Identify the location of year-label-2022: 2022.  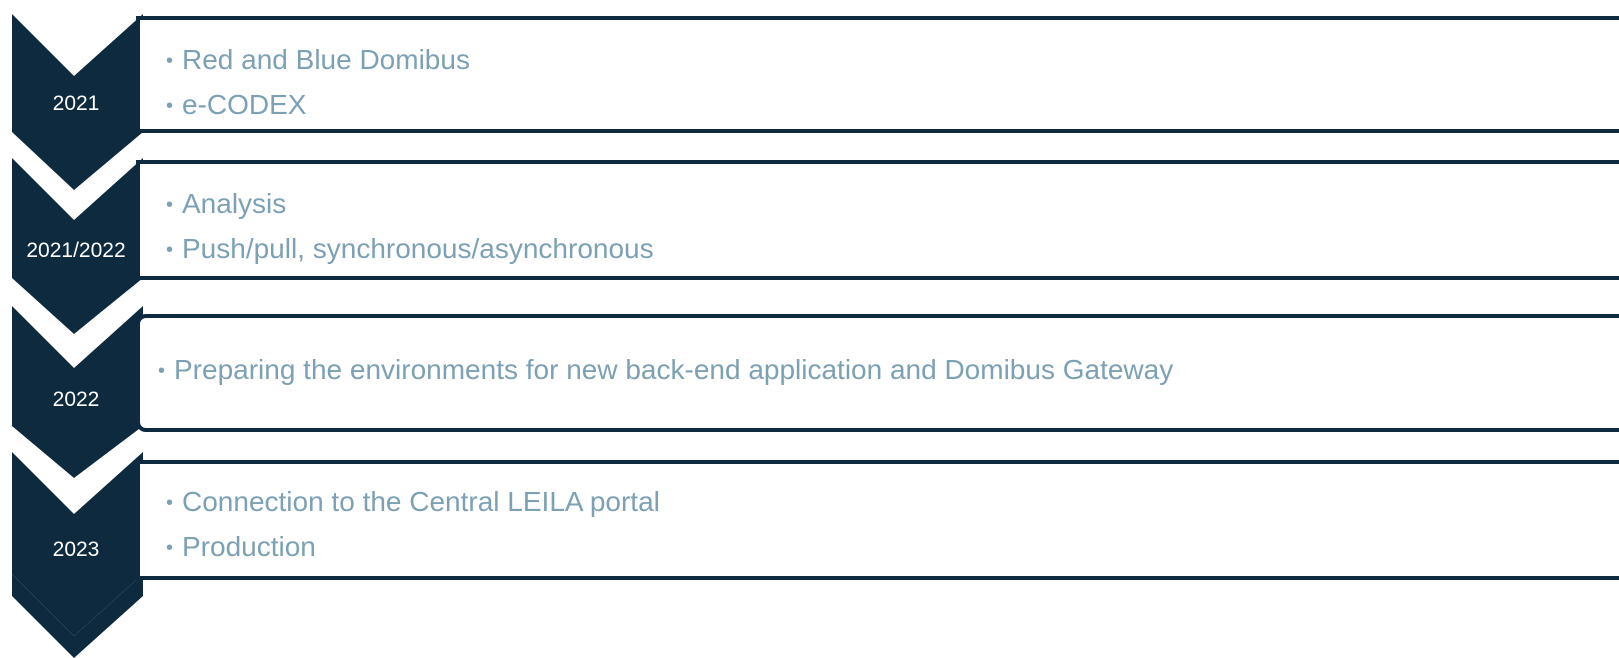
(76, 399).